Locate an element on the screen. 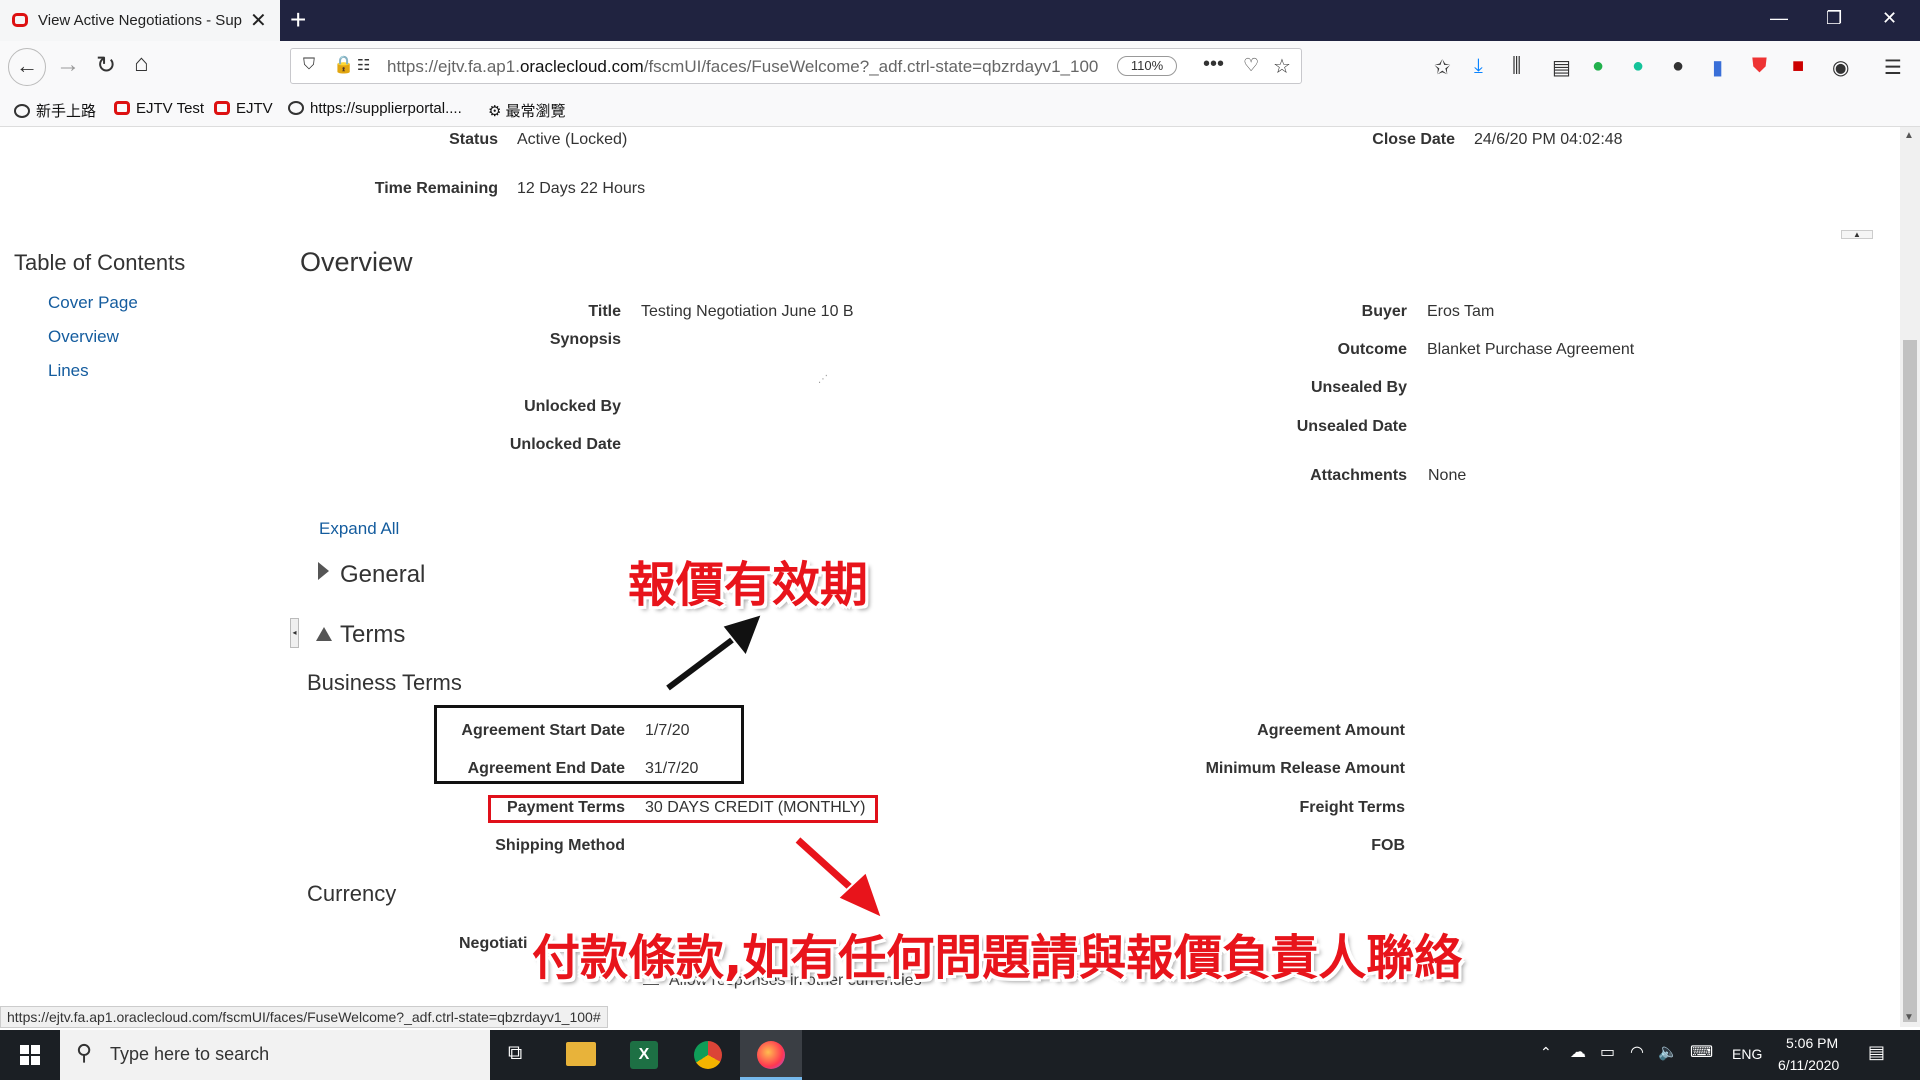 The image size is (1920, 1080). bookmarks-star-icon: ✩ is located at coordinates (1442, 67).